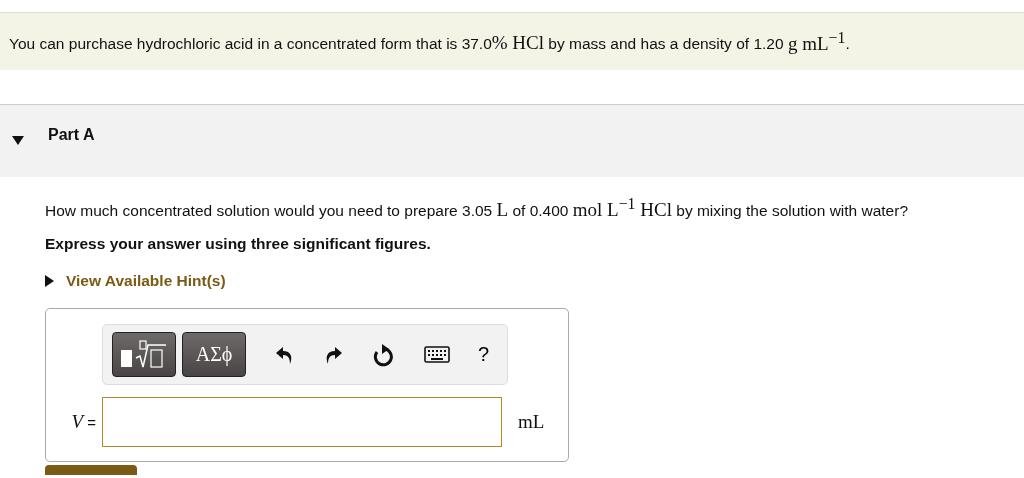 The height and width of the screenshot is (478, 1024). What do you see at coordinates (214, 355) in the screenshot?
I see `greek-symbols-button: ΑΣϕ` at bounding box center [214, 355].